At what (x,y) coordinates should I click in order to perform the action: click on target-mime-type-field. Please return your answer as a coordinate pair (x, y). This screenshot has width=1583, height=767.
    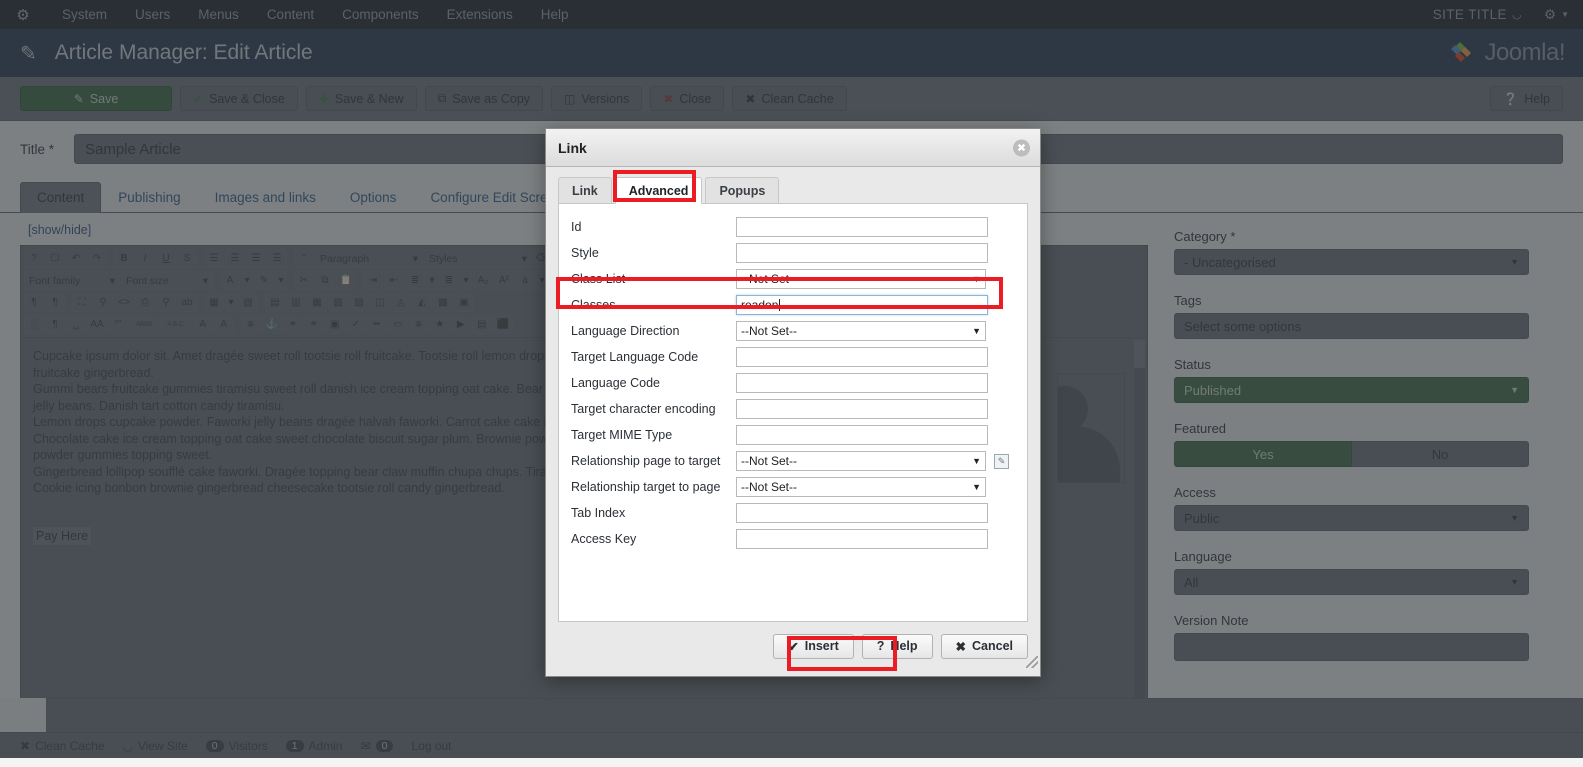
    Looking at the image, I should click on (862, 435).